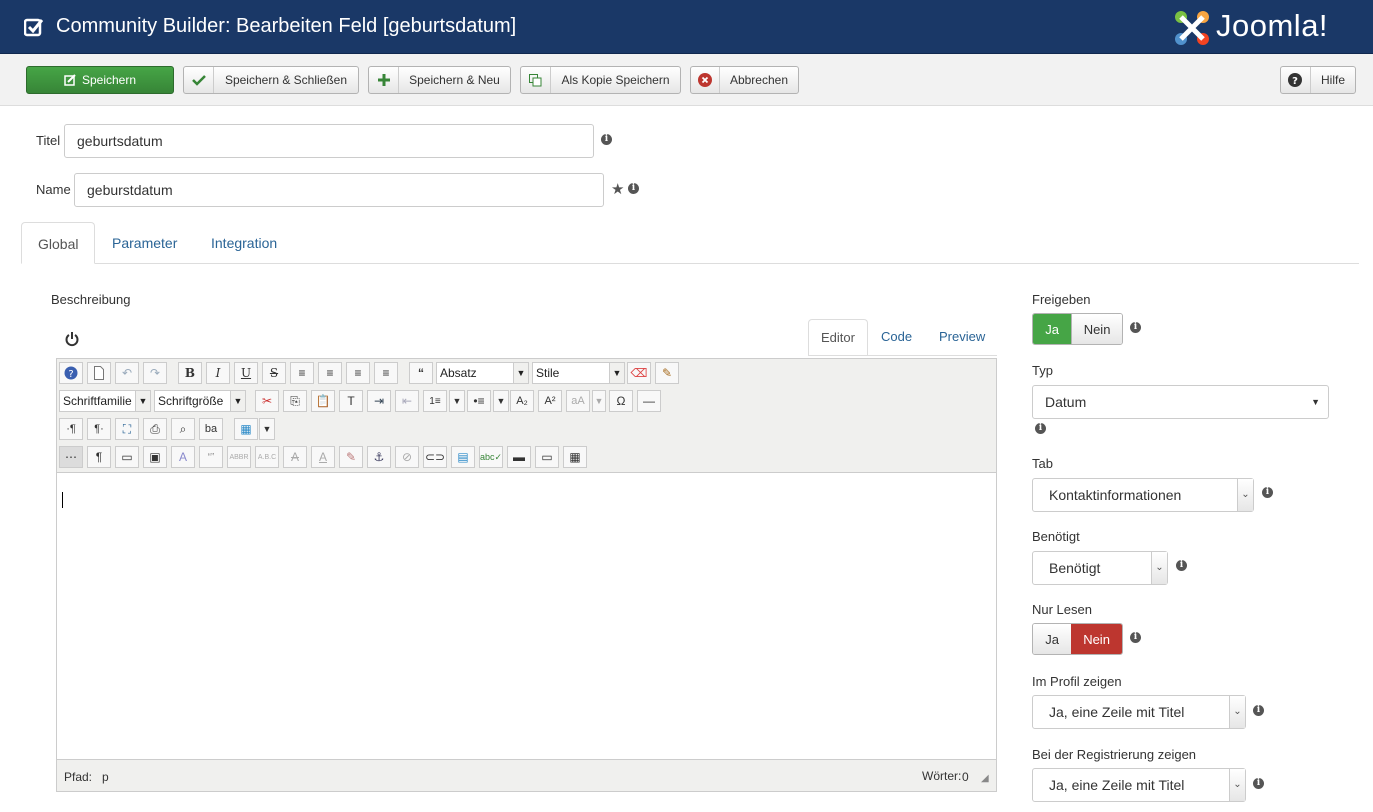 Image resolution: width=1373 pixels, height=812 pixels. Describe the element at coordinates (1318, 80) in the screenshot. I see `help-button: ? Hilfe` at that location.